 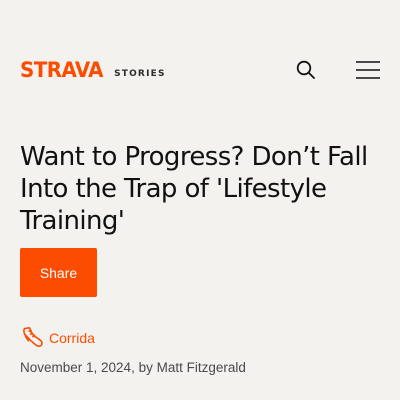 What do you see at coordinates (76, 367) in the screenshot?
I see `publish-date: November 1, 2024` at bounding box center [76, 367].